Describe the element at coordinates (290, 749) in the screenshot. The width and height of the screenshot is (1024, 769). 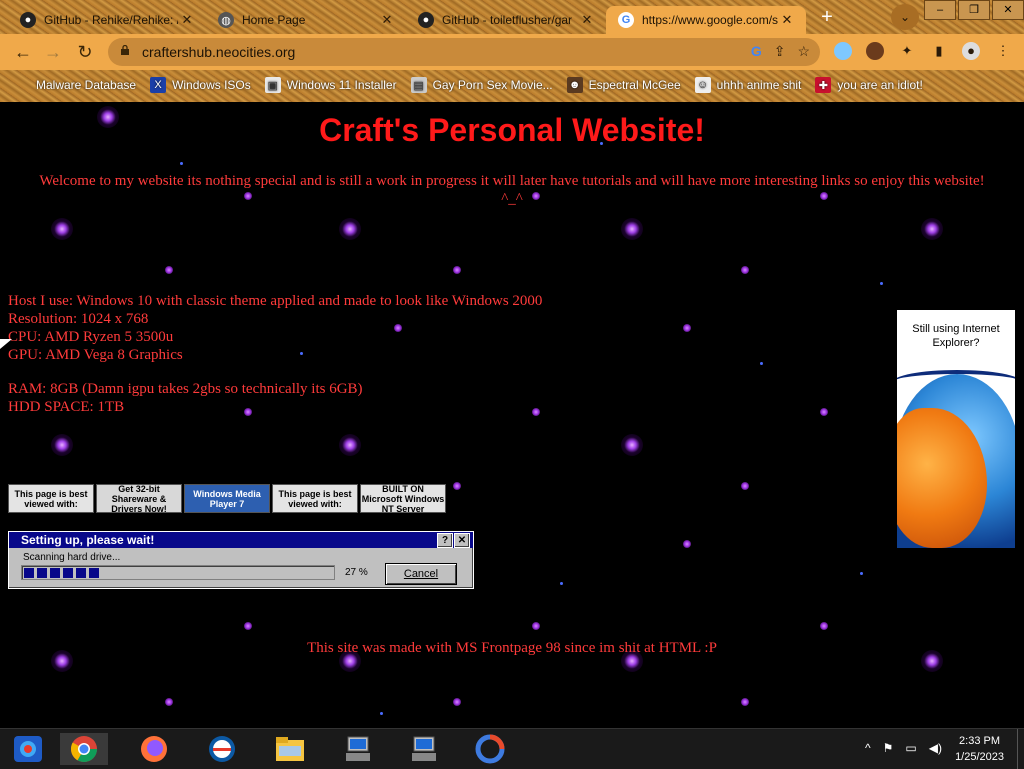
I see `taskbar-file-explorer` at that location.